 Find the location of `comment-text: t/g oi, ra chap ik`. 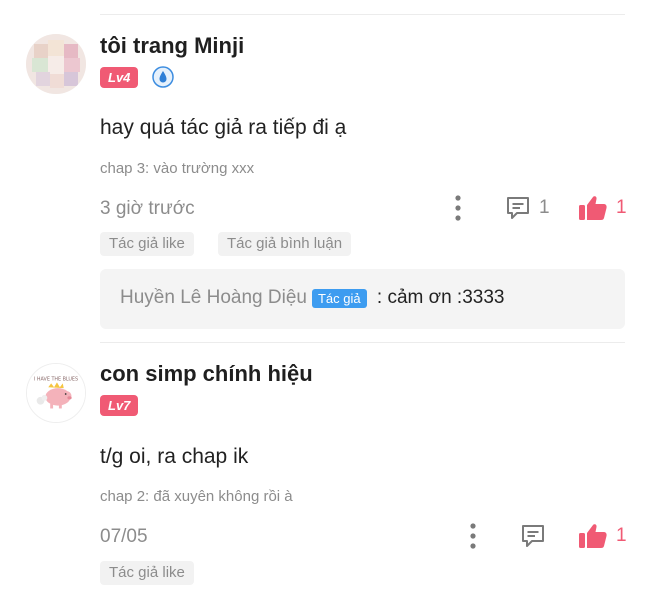

comment-text: t/g oi, ra chap ik is located at coordinates (174, 456).